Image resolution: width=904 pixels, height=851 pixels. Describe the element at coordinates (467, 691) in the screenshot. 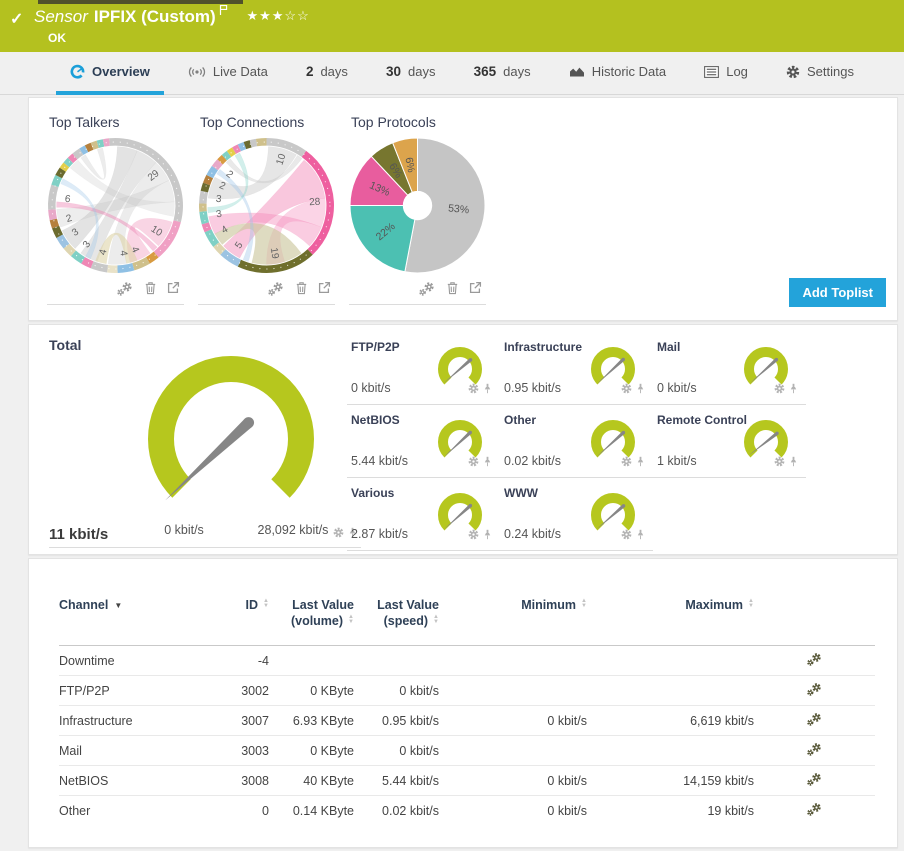

I see `table-row: FTP/P2P30020 KByte0 kbit/s` at that location.